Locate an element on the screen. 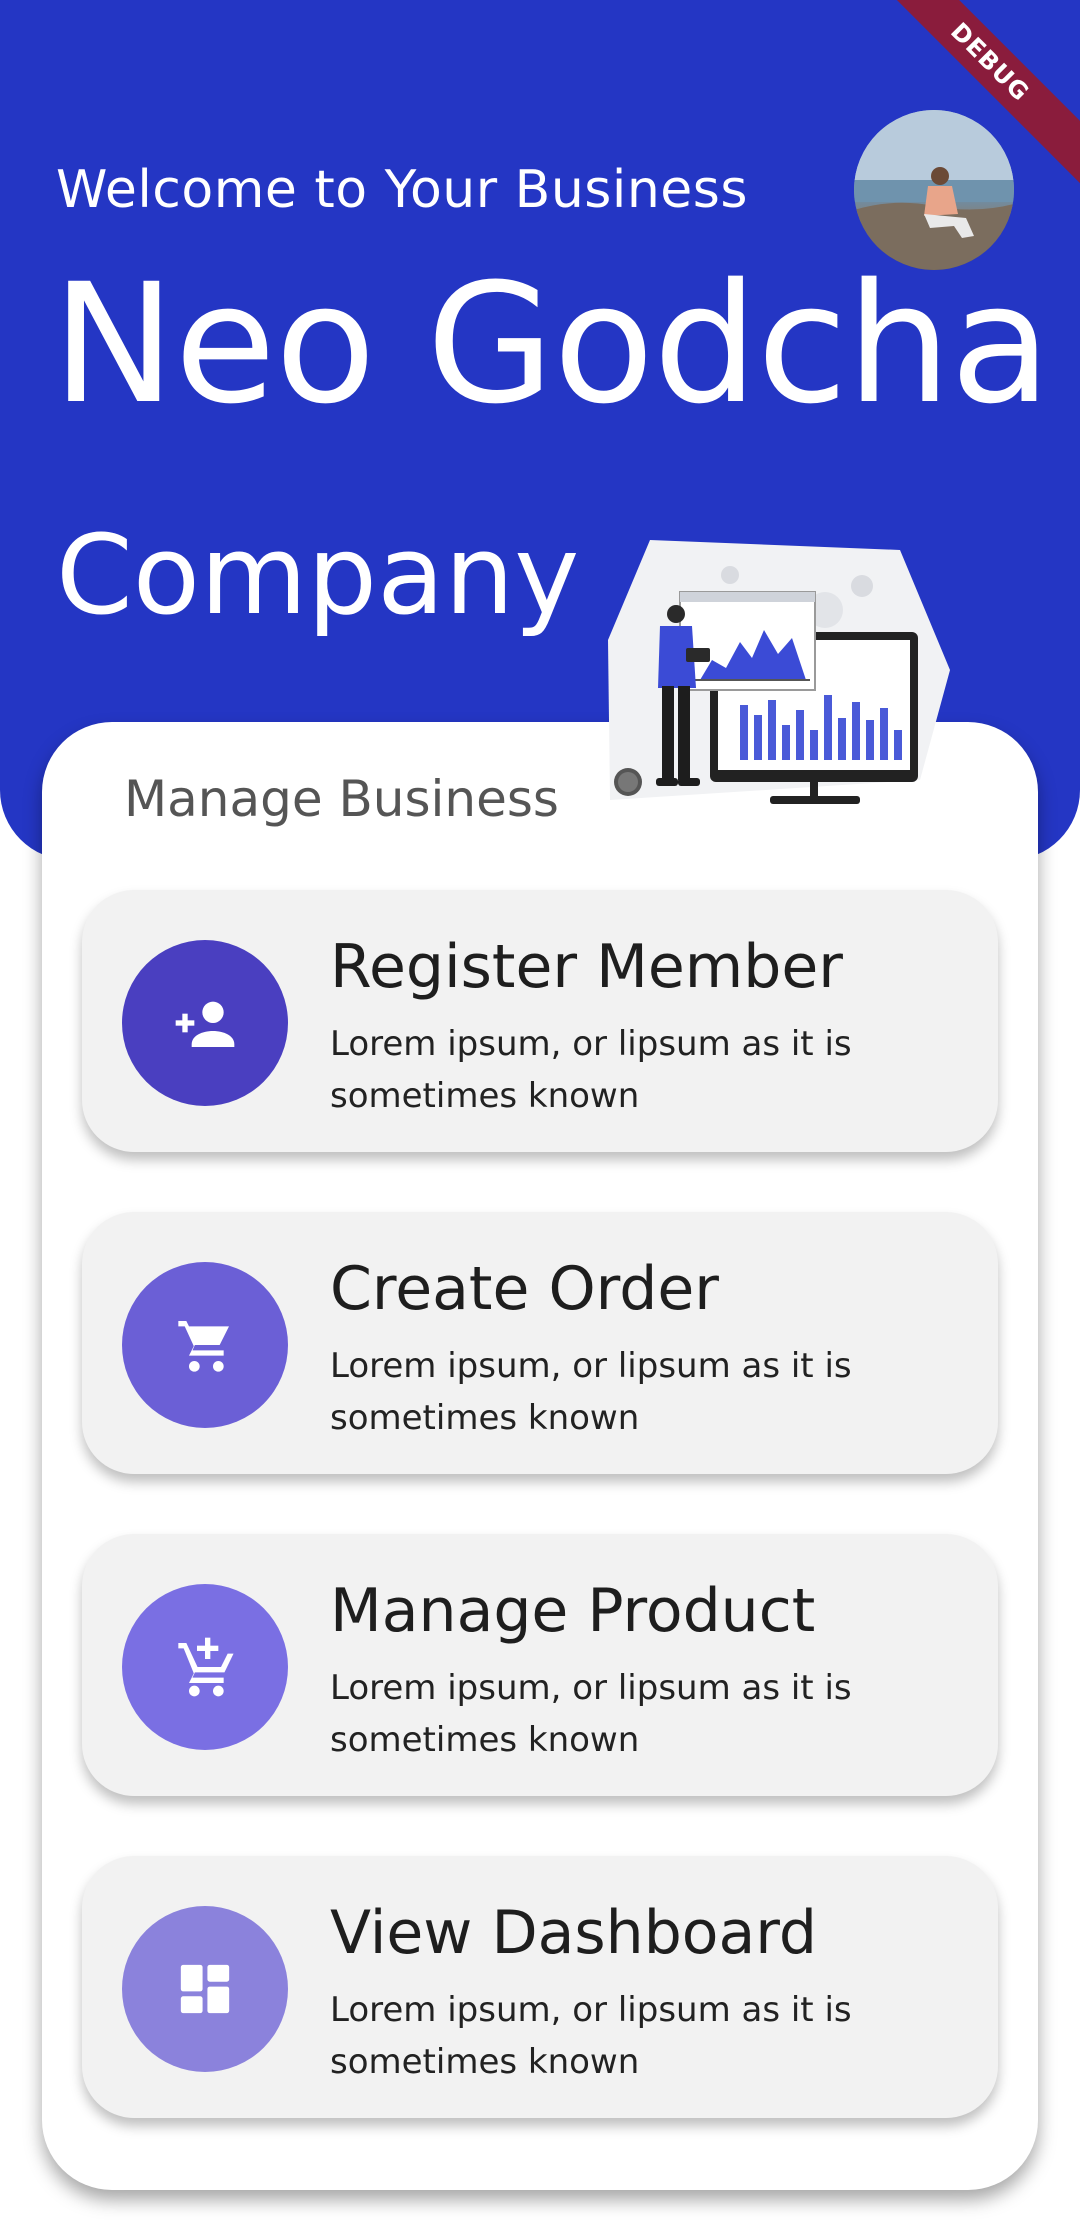 The image size is (1080, 2220). shopping-cart-icon is located at coordinates (205, 1345).